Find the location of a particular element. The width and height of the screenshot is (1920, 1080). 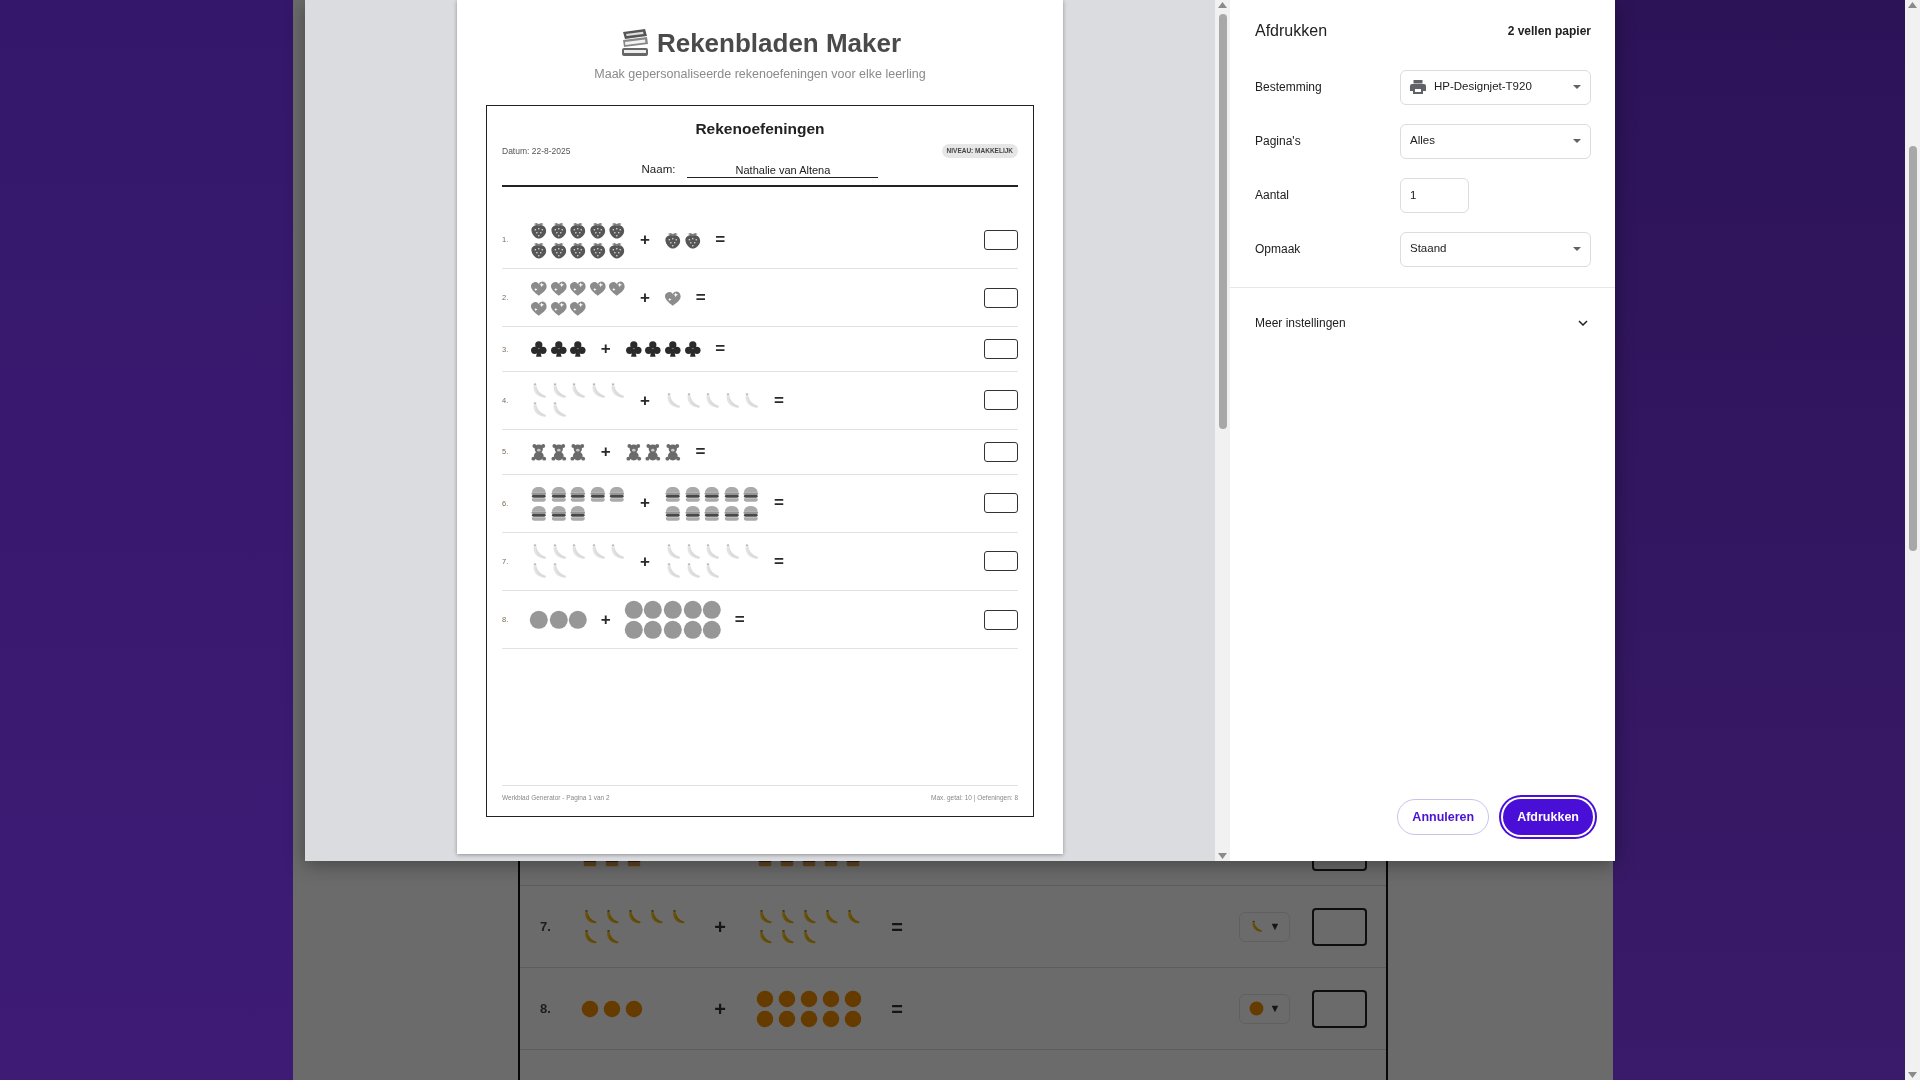

field-label: Opmaak is located at coordinates (1278, 249).